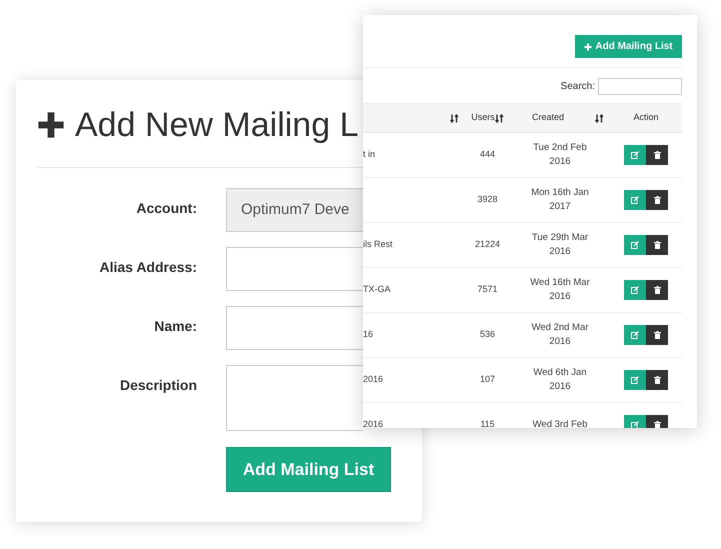 The width and height of the screenshot is (721, 549). What do you see at coordinates (487, 423) in the screenshot?
I see `table-cell: 115` at bounding box center [487, 423].